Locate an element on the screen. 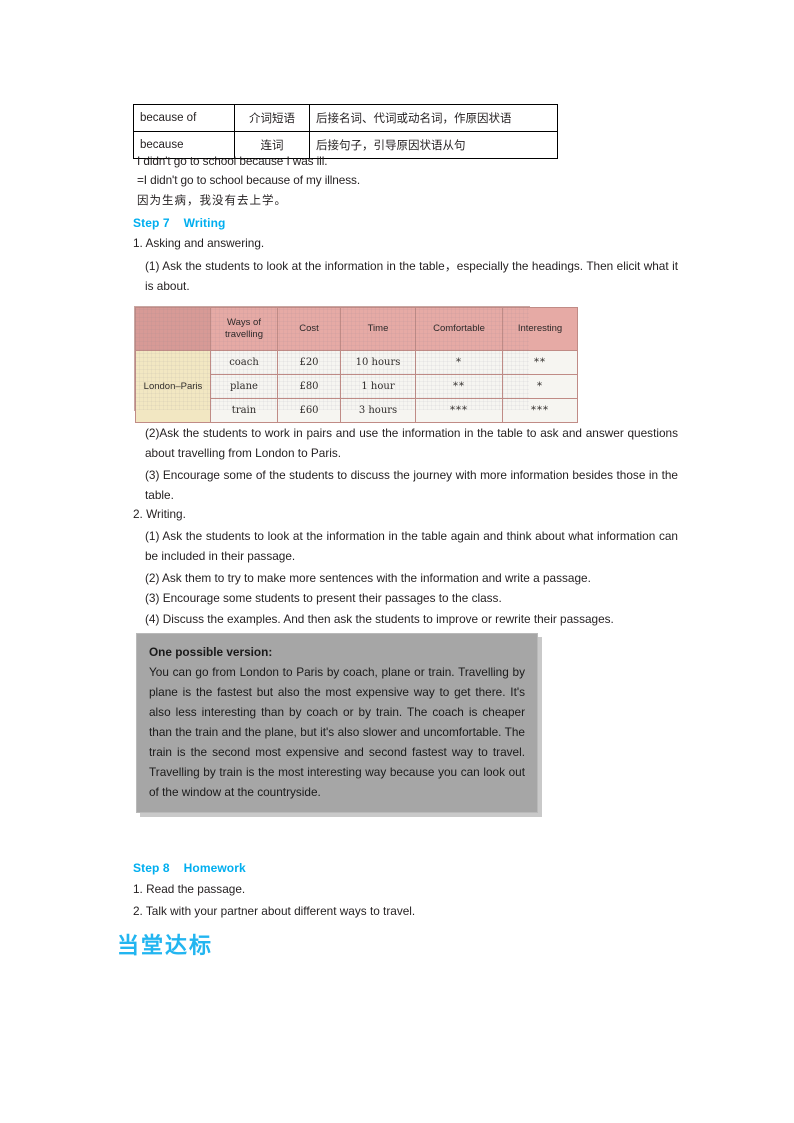  cell-comfortable-rating: * is located at coordinates (459, 362).